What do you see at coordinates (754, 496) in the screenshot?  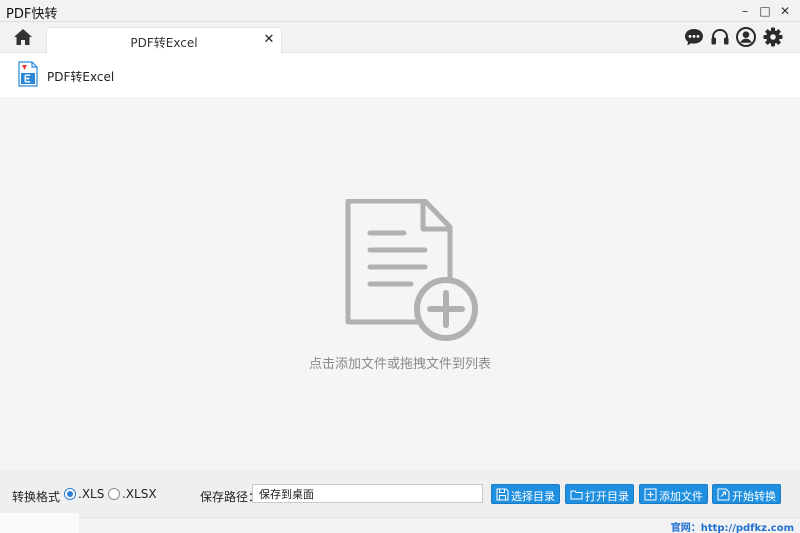 I see `button-label: 开始转换` at bounding box center [754, 496].